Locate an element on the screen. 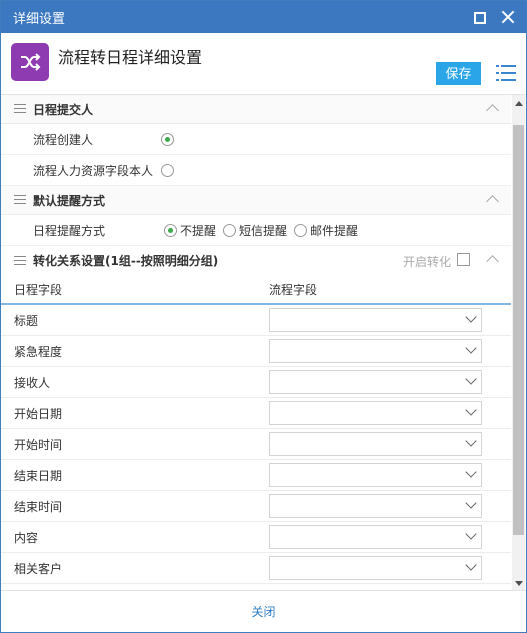  reminder-row: 日程提醒方式 不提醒 短信提醒 邮件提醒 is located at coordinates (256, 230).